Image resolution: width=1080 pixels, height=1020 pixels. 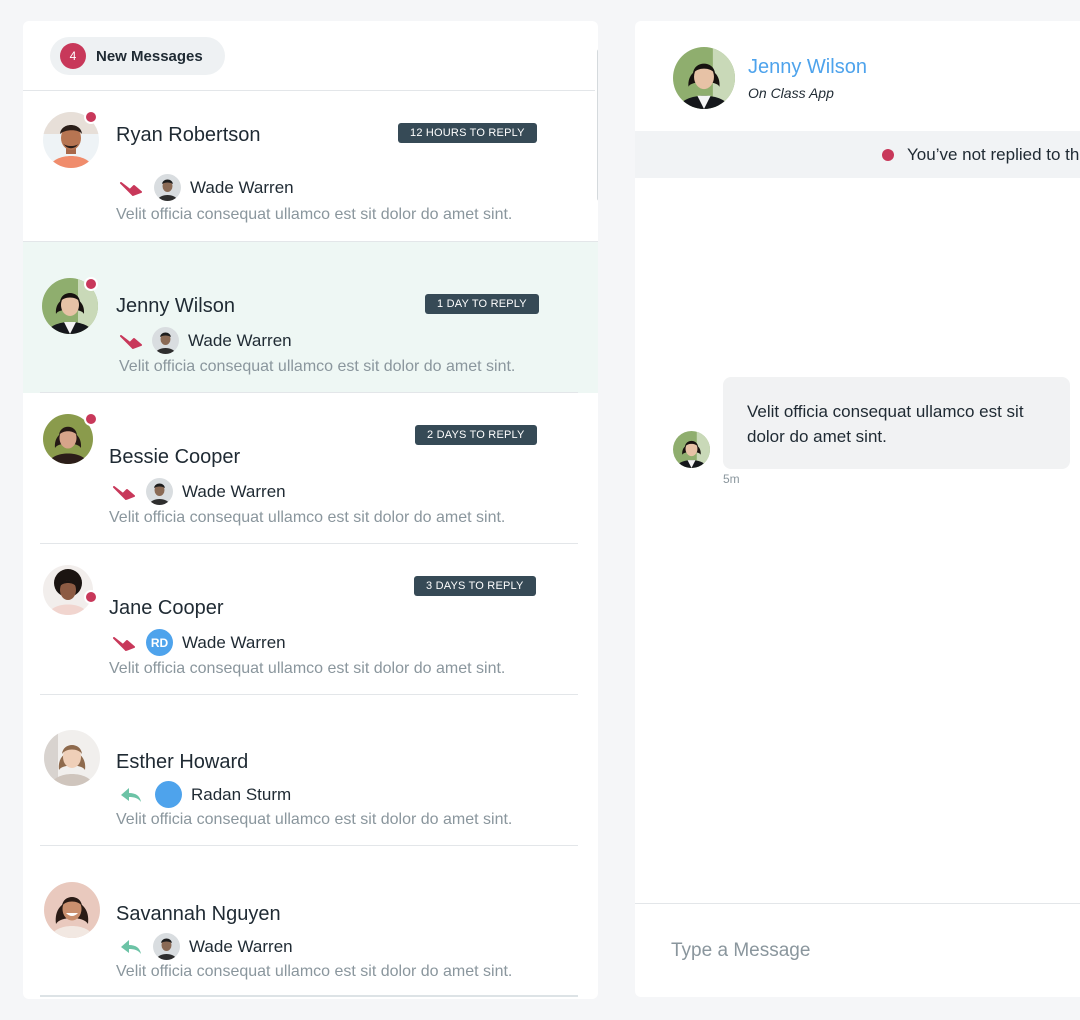 I want to click on new-messages-label: New Messages, so click(x=149, y=56).